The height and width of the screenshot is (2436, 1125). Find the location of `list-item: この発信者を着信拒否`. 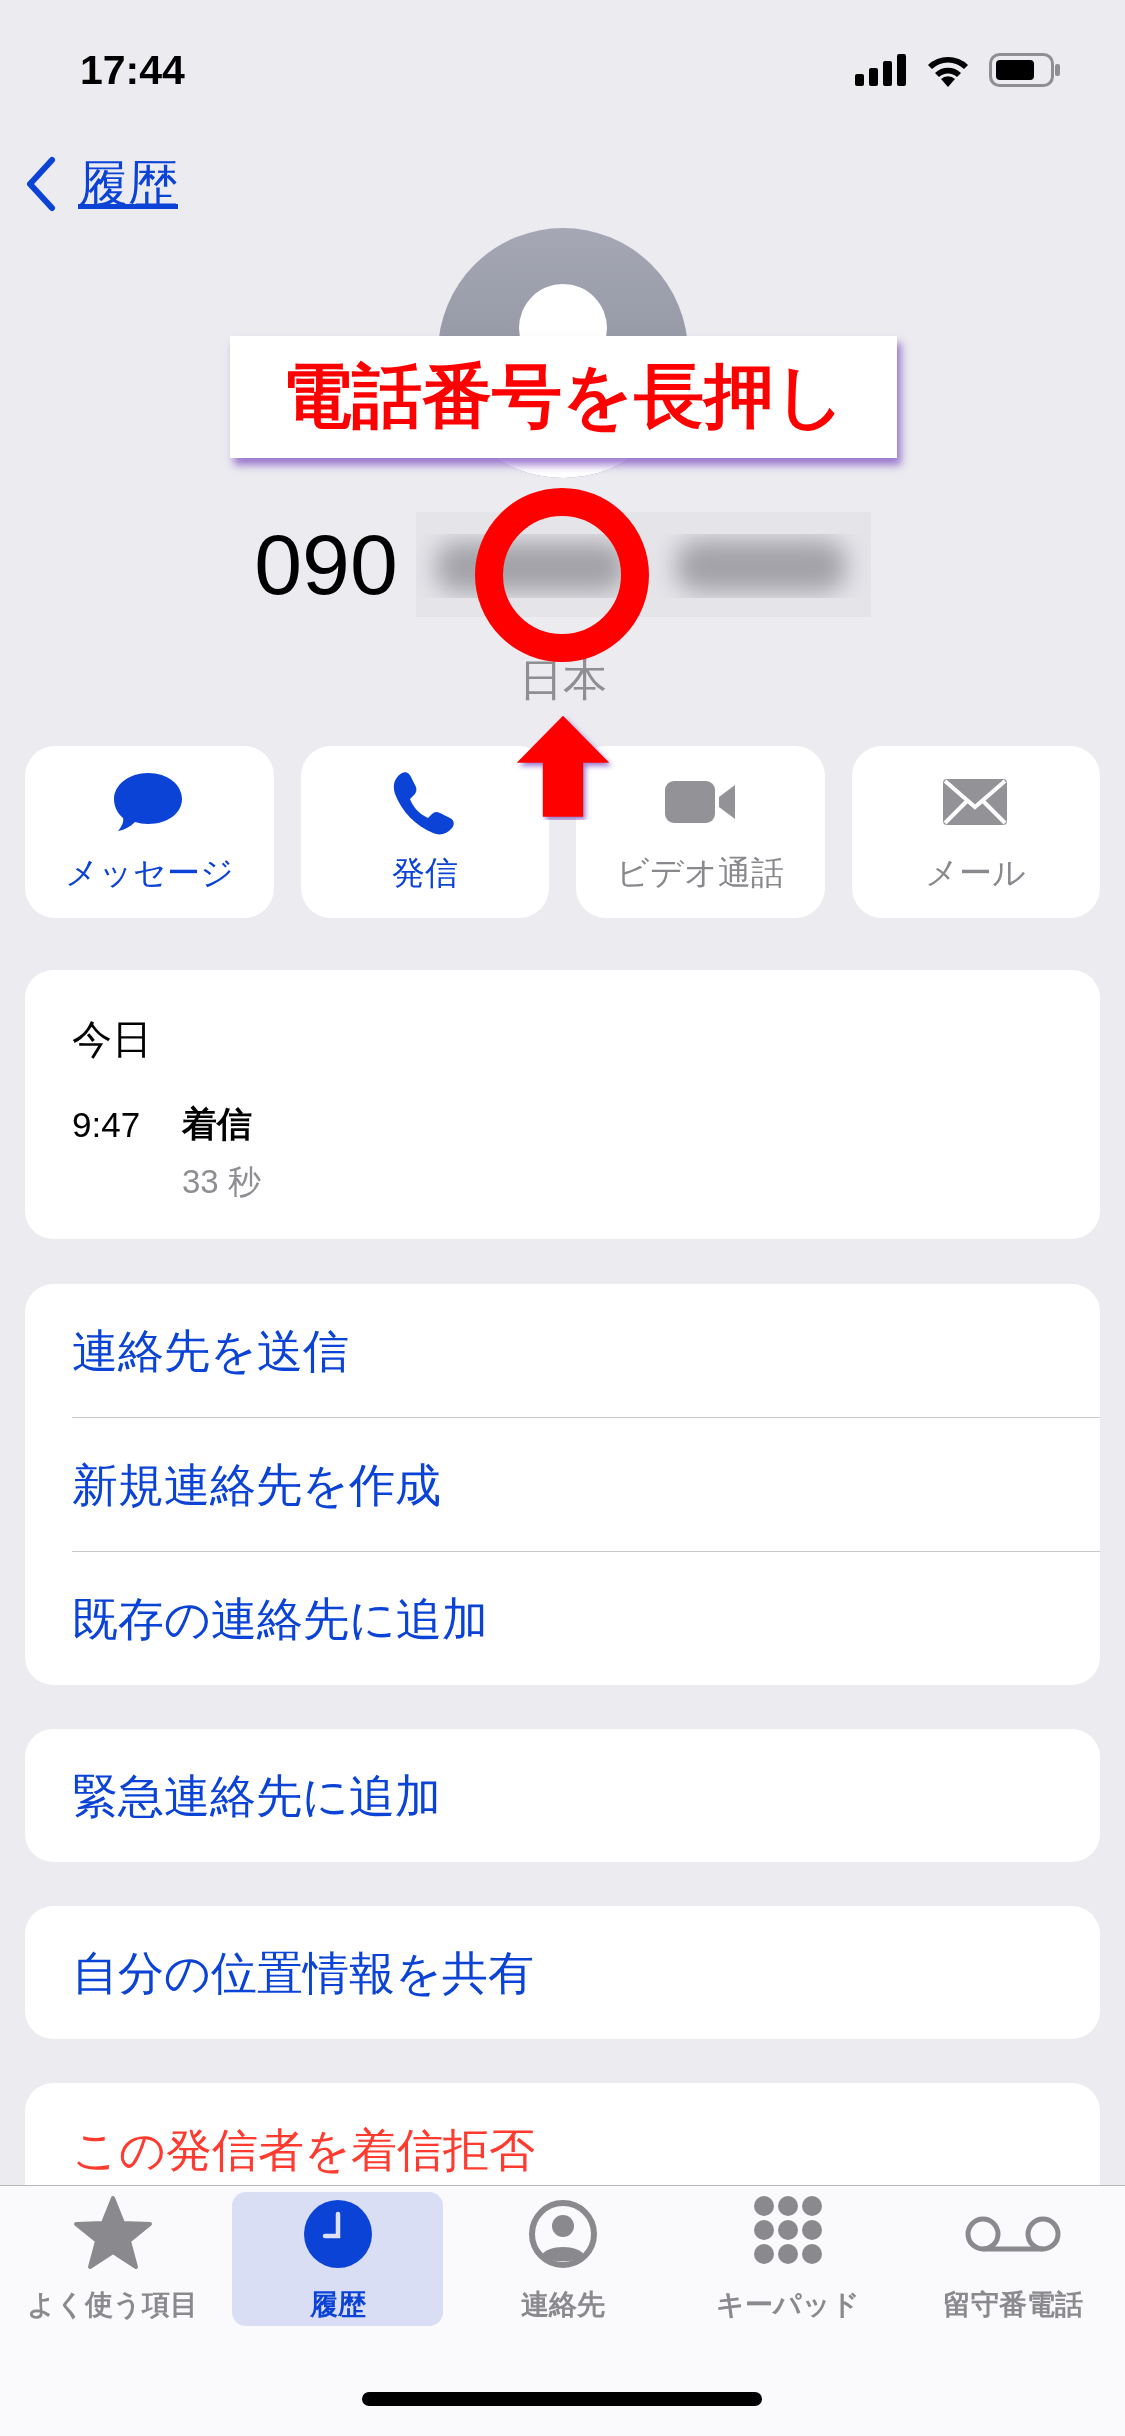

list-item: この発信者を着信拒否 is located at coordinates (303, 2149).